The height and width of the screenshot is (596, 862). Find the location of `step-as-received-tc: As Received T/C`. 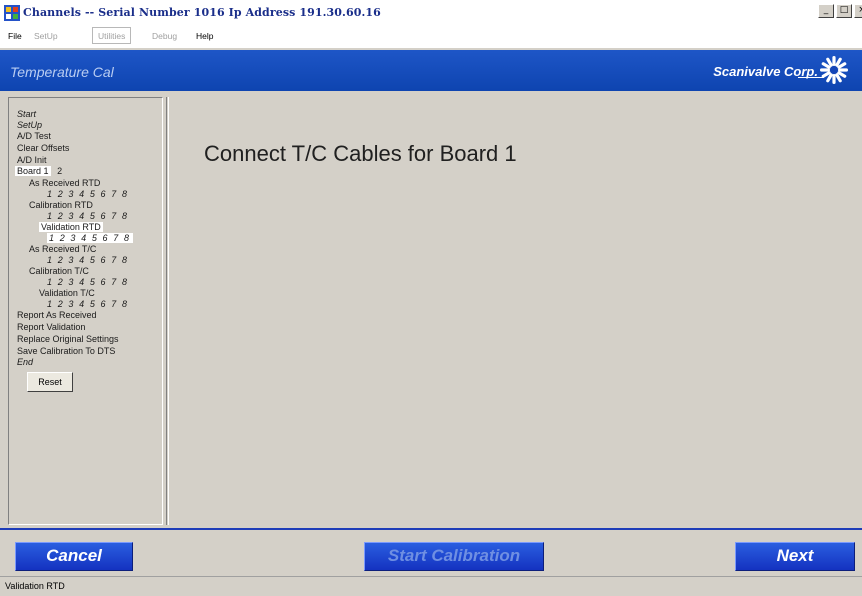

step-as-received-tc: As Received T/C is located at coordinates (62, 249).